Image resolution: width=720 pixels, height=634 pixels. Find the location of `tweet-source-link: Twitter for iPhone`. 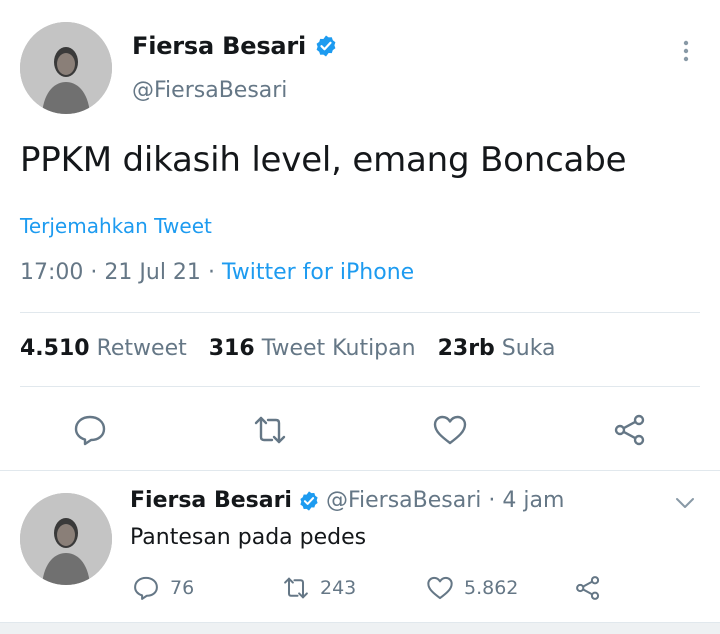

tweet-source-link: Twitter for iPhone is located at coordinates (318, 272).